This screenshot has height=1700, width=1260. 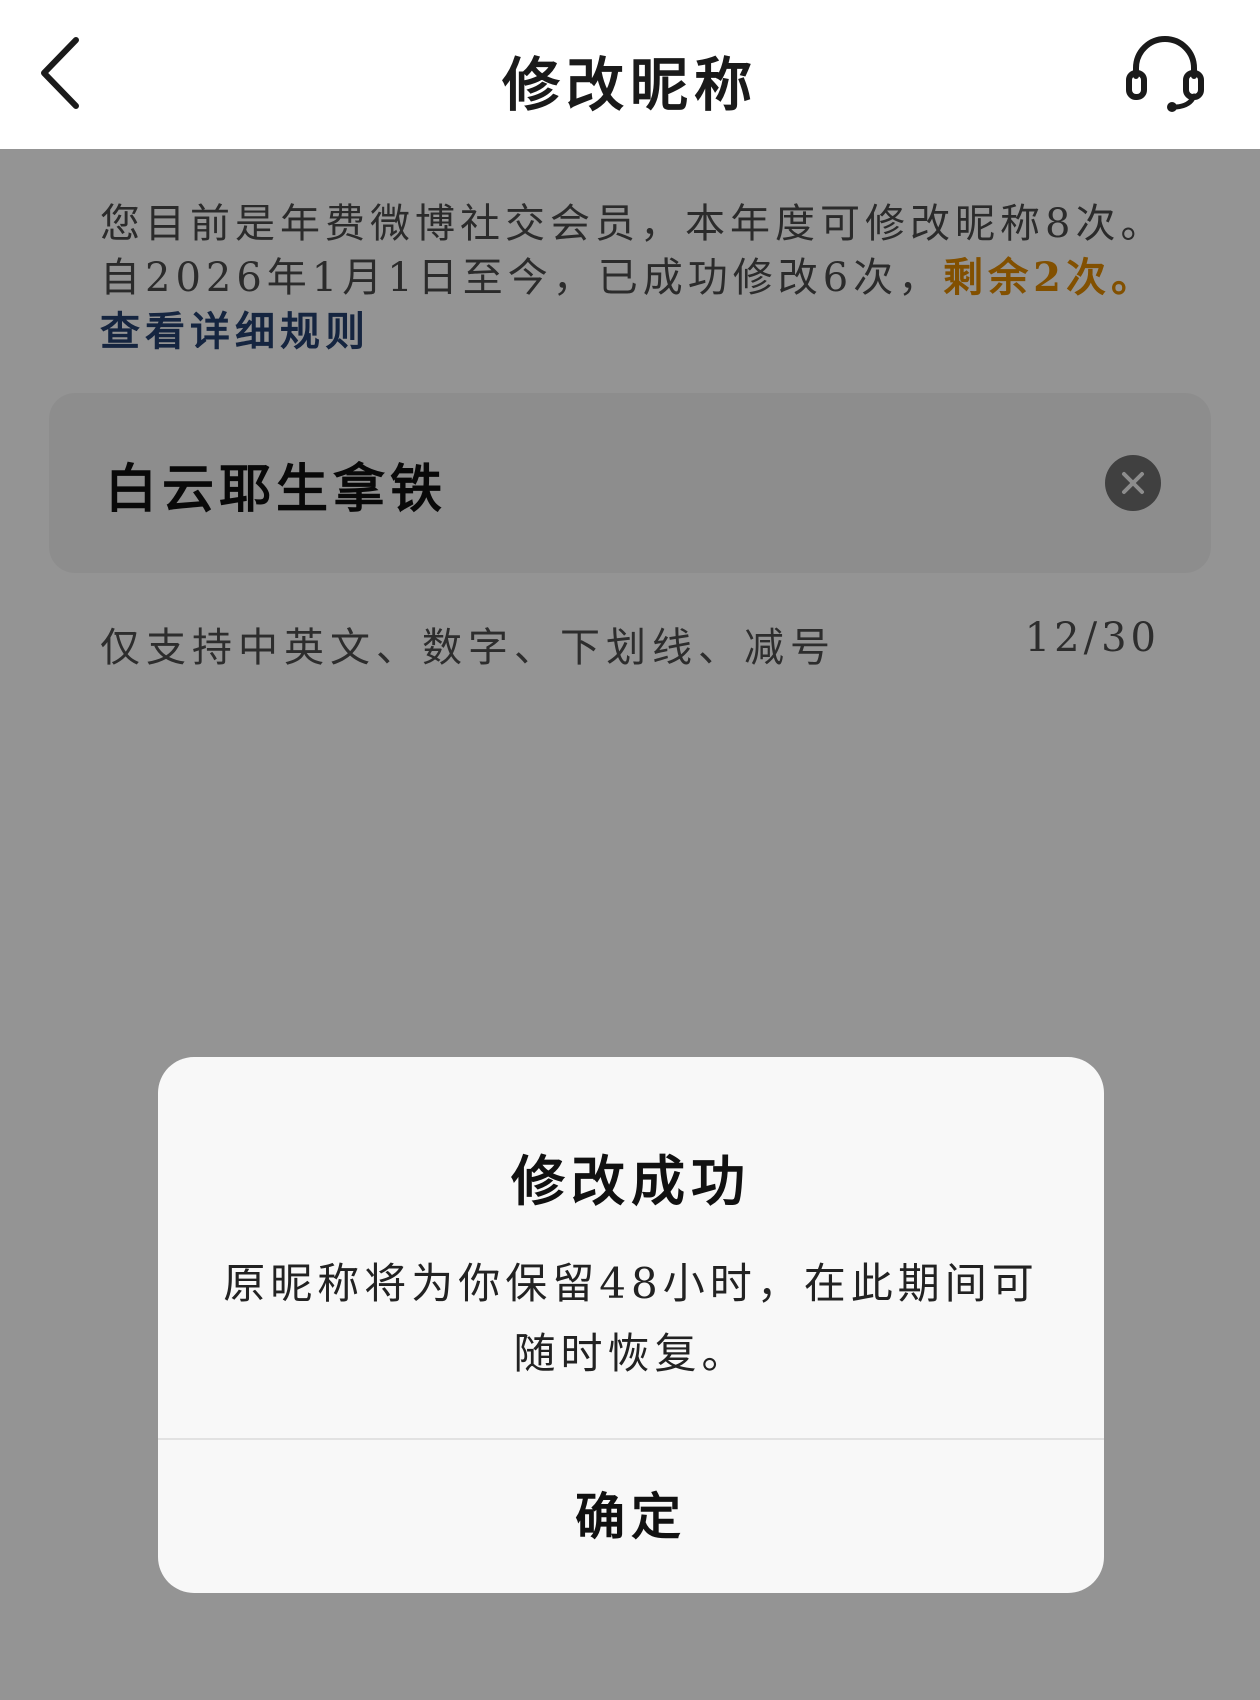 I want to click on dialog-message: 原昵称将为你保留48小时，在此期间可随时恢复。, so click(x=631, y=1318).